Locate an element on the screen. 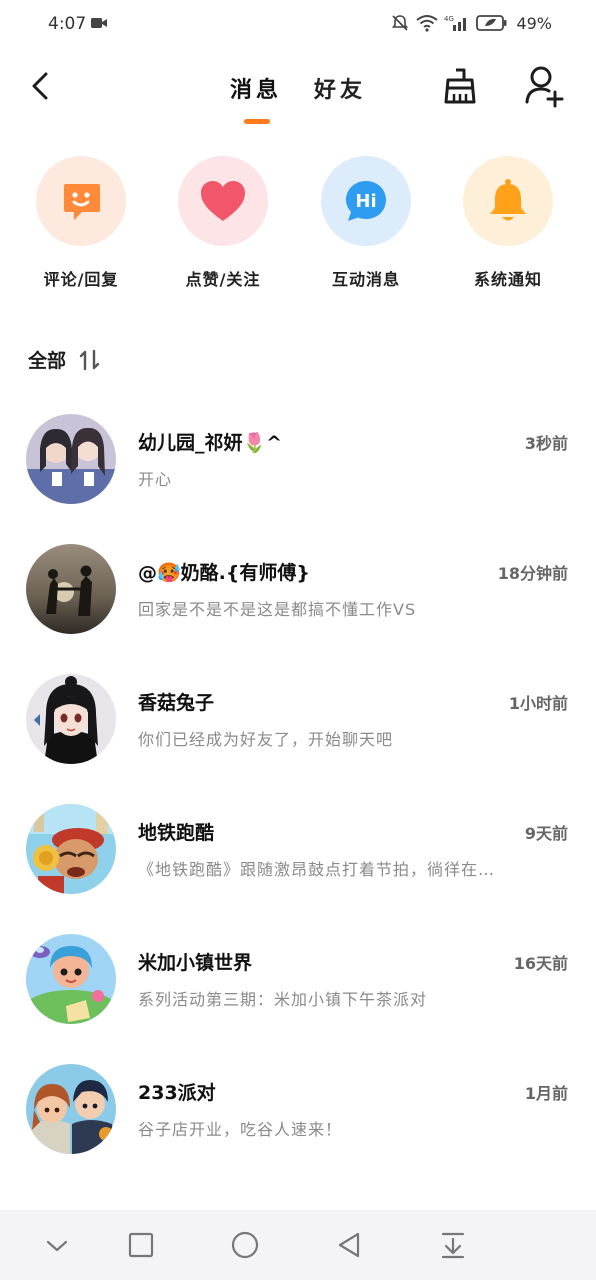 Image resolution: width=596 pixels, height=1280 pixels. battery-percent: 49% is located at coordinates (534, 23).